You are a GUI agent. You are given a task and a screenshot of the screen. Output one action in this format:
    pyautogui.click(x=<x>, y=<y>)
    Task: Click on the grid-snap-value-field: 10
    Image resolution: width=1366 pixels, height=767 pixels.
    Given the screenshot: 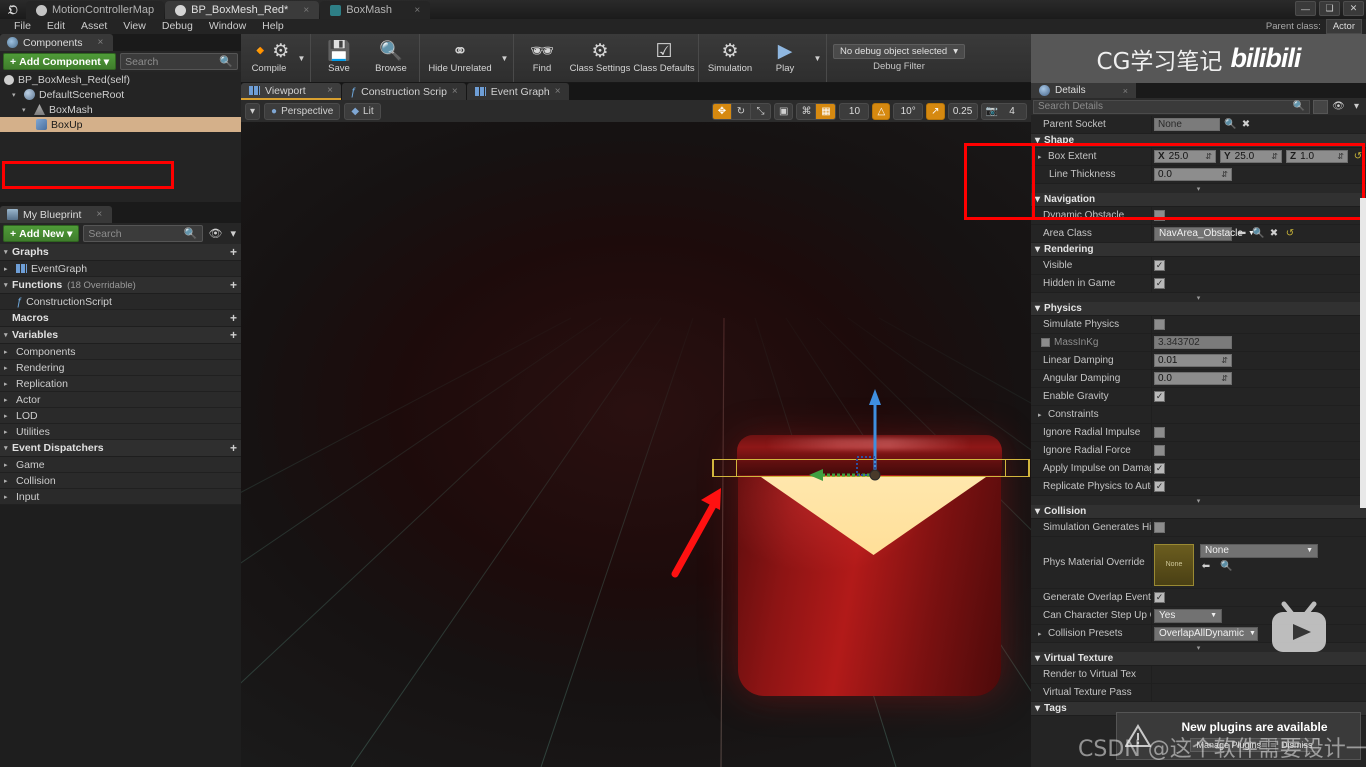 What is the action you would take?
    pyautogui.click(x=854, y=111)
    